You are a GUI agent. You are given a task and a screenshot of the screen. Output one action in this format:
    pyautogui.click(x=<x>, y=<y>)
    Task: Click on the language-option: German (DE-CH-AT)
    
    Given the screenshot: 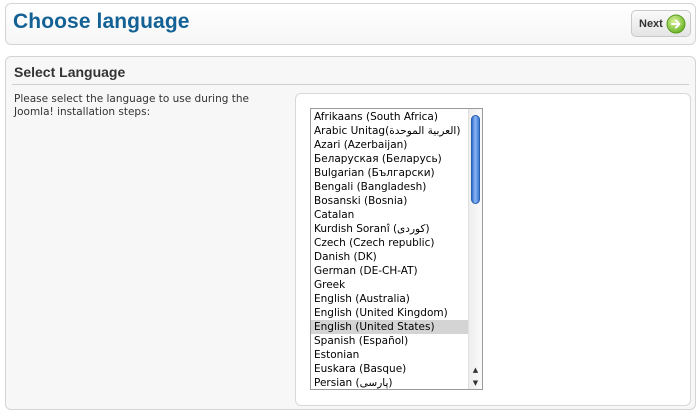 What is the action you would take?
    pyautogui.click(x=390, y=271)
    